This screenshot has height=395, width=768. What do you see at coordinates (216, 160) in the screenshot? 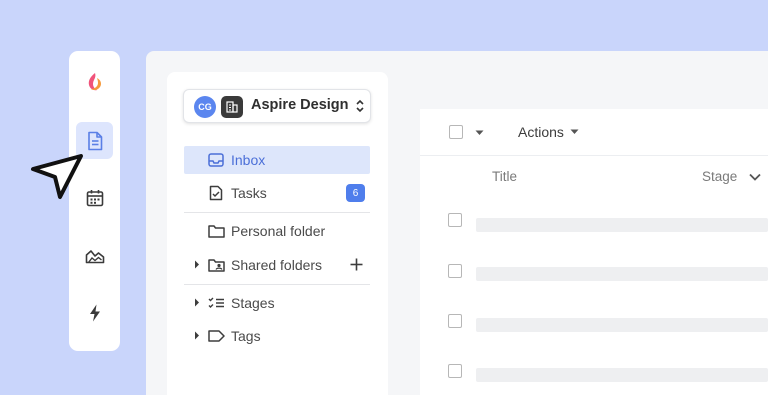
I see `inbox-icon` at bounding box center [216, 160].